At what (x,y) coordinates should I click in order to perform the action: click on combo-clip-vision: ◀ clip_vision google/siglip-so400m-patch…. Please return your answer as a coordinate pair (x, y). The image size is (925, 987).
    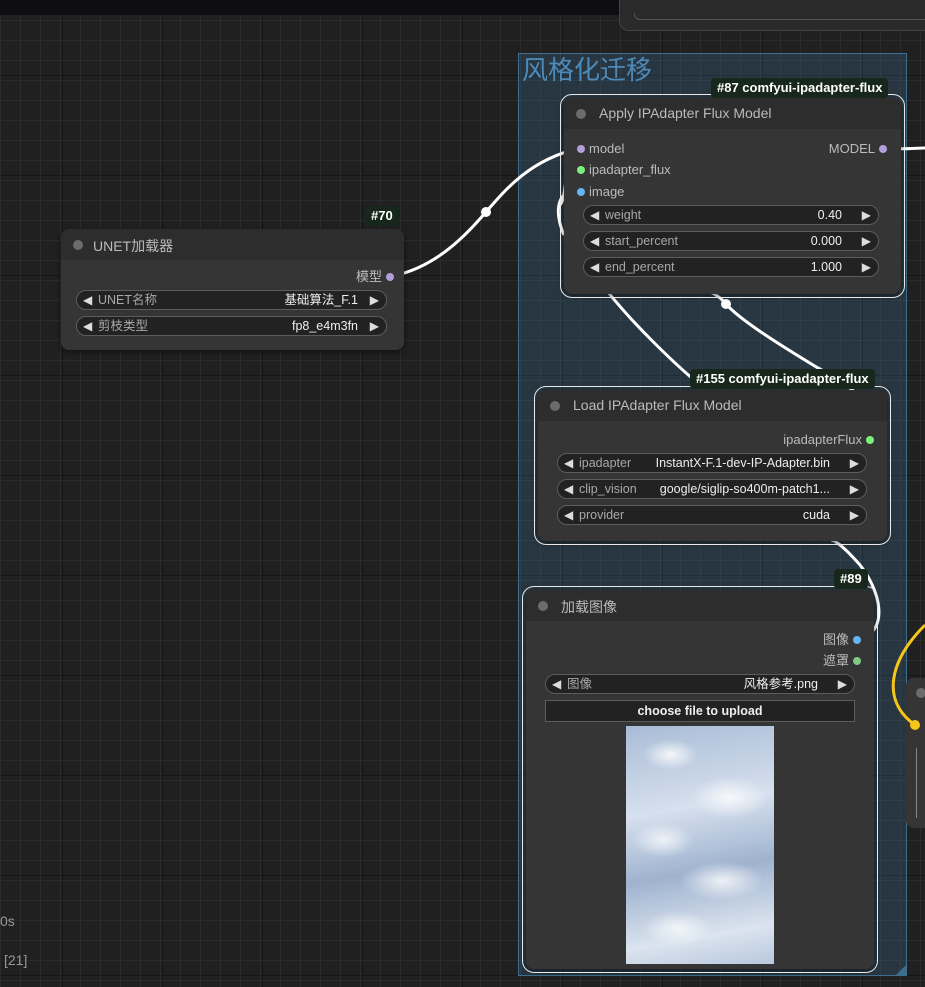
    Looking at the image, I should click on (712, 489).